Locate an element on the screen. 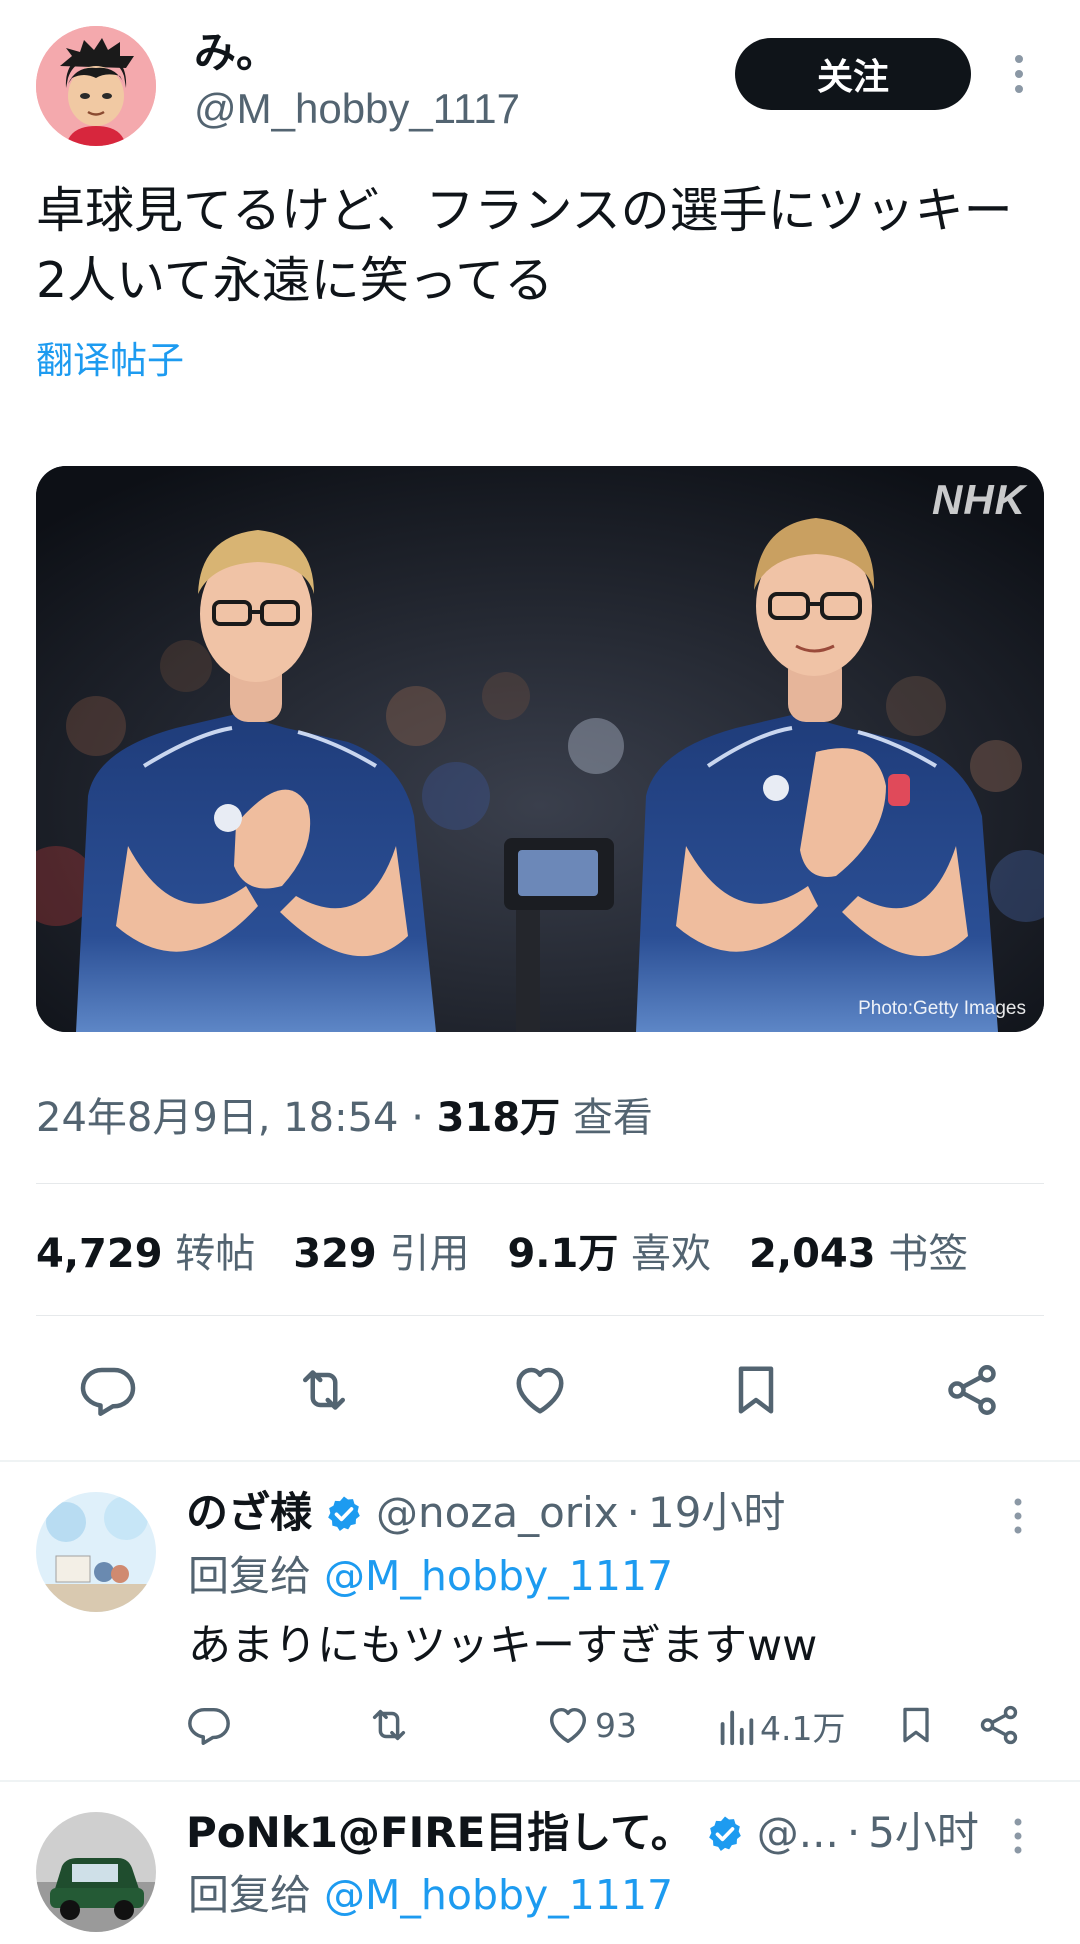 The height and width of the screenshot is (1944, 1080). repost-icon is located at coordinates (324, 1390).